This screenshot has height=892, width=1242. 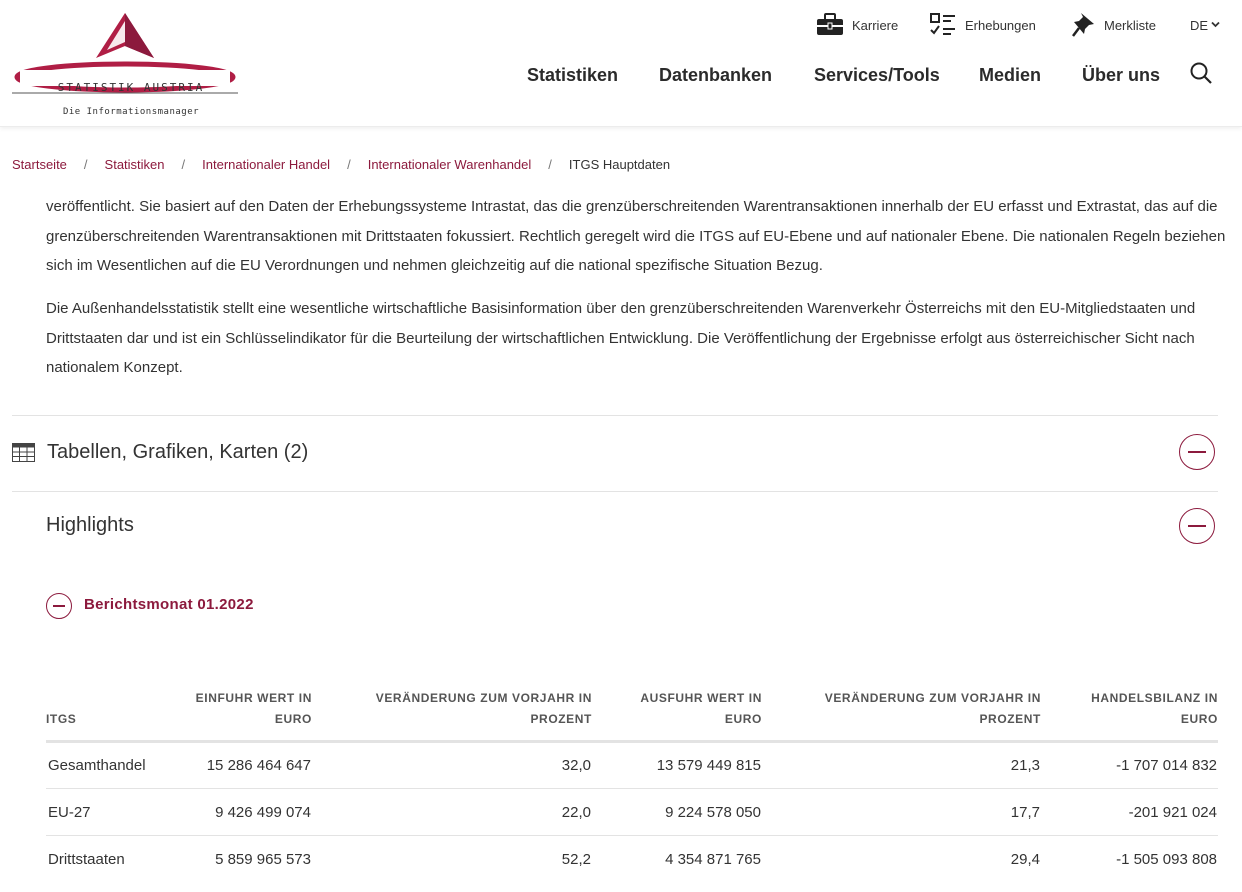 I want to click on table-cell: 4 354 871 765, so click(x=713, y=859).